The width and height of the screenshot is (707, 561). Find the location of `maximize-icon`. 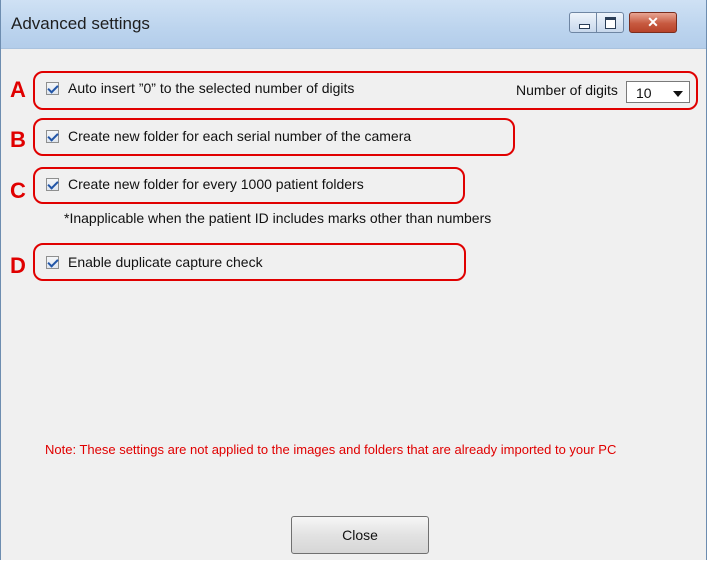

maximize-icon is located at coordinates (610, 23).